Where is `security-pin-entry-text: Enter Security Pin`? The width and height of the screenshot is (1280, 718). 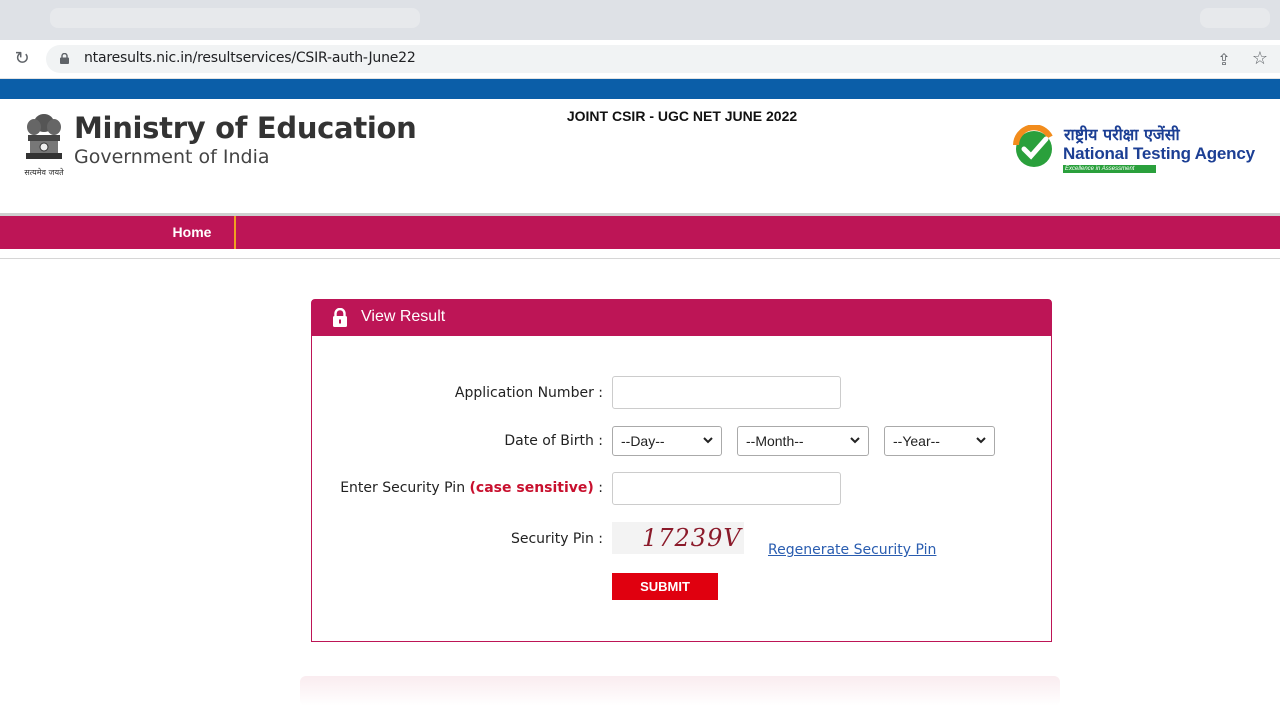 security-pin-entry-text: Enter Security Pin is located at coordinates (403, 488).